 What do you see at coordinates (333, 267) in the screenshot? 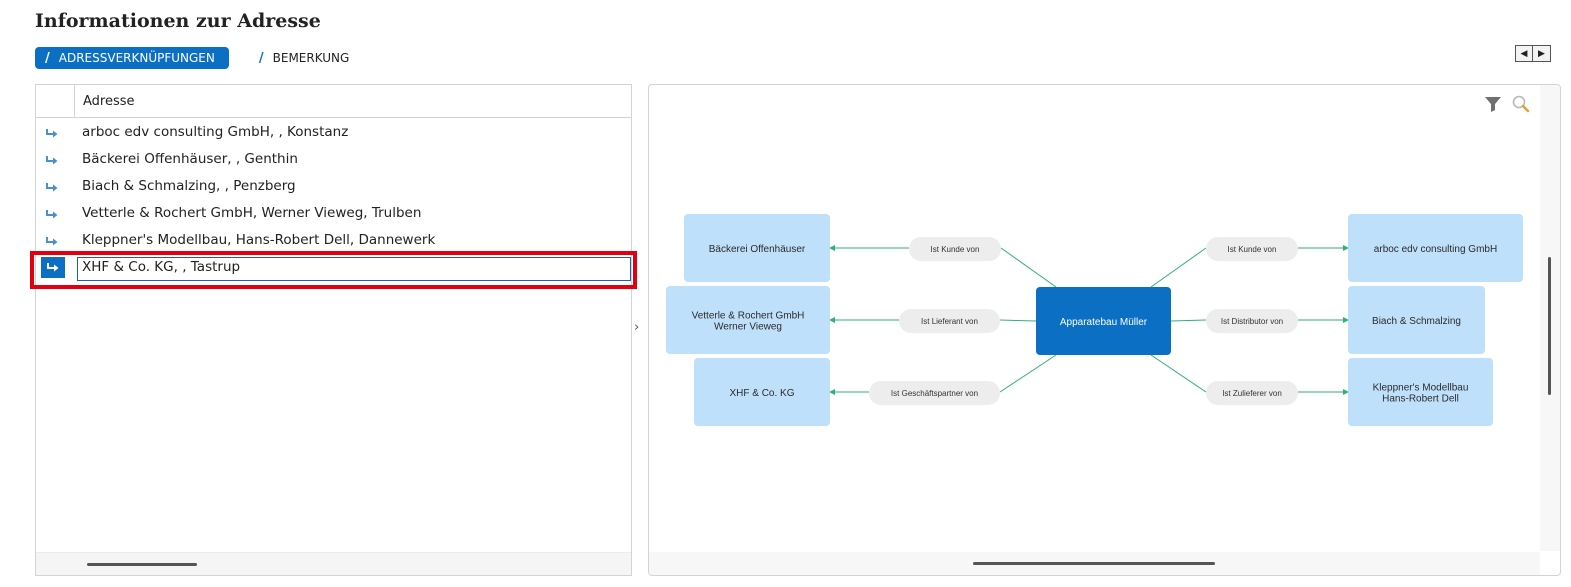
I see `list-item: XHF & Co. KG, , Tastrup` at bounding box center [333, 267].